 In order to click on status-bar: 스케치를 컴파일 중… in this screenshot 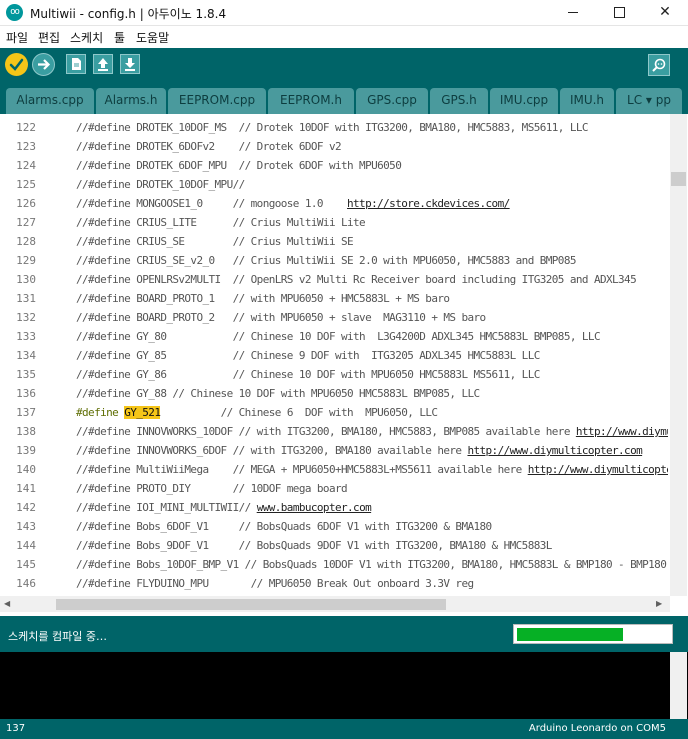, I will do `click(344, 634)`.